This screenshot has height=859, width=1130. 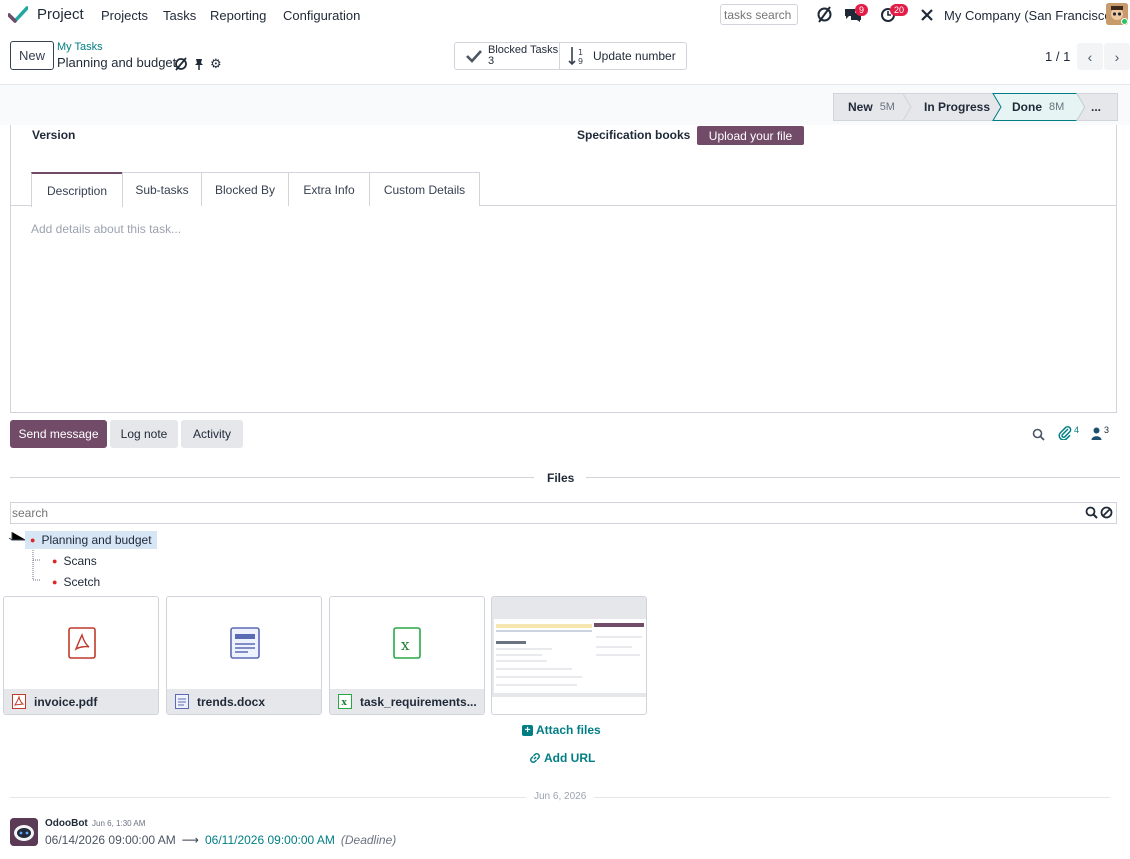 I want to click on project-app-icon, so click(x=18, y=15).